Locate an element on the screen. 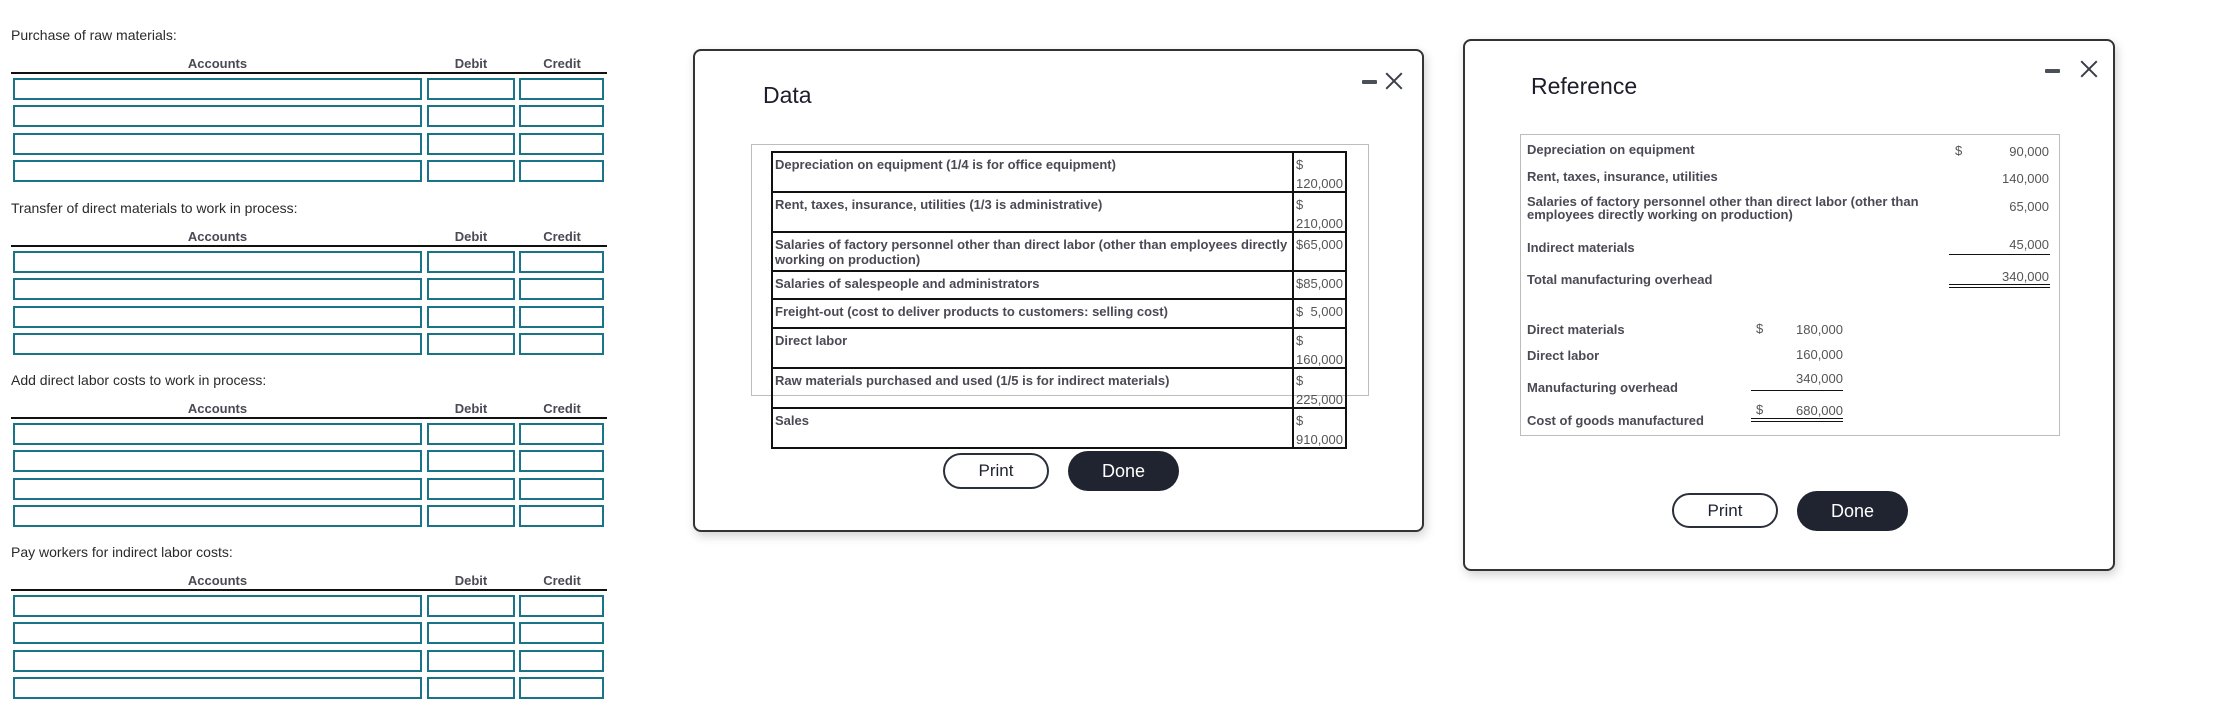 This screenshot has height=714, width=2218. data-row-amount-cell: $910,000 is located at coordinates (1319, 428).